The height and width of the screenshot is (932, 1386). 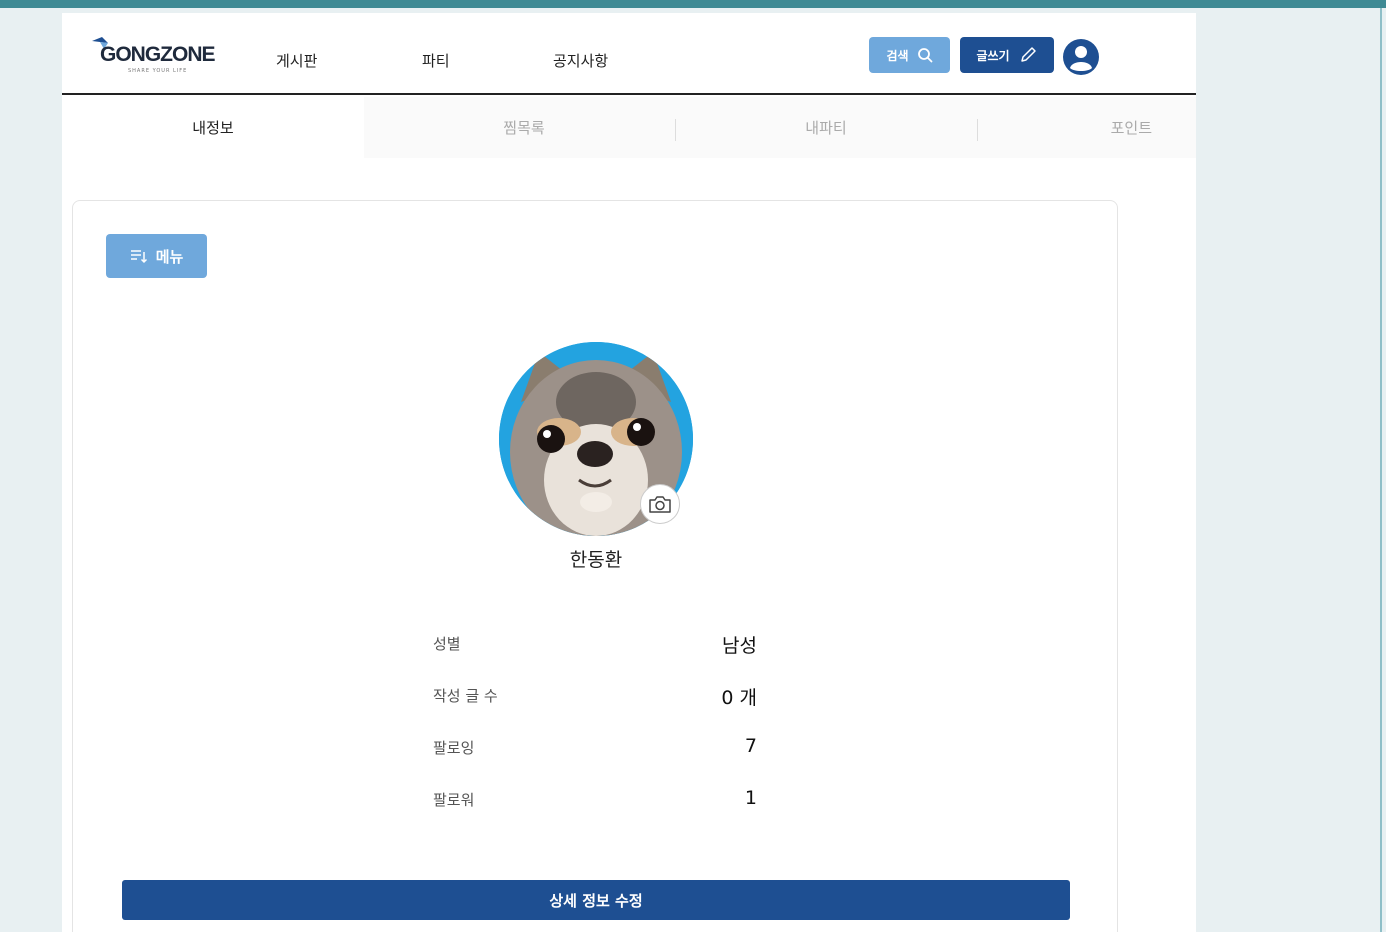 I want to click on menu-button-label: 메뉴, so click(x=169, y=256).